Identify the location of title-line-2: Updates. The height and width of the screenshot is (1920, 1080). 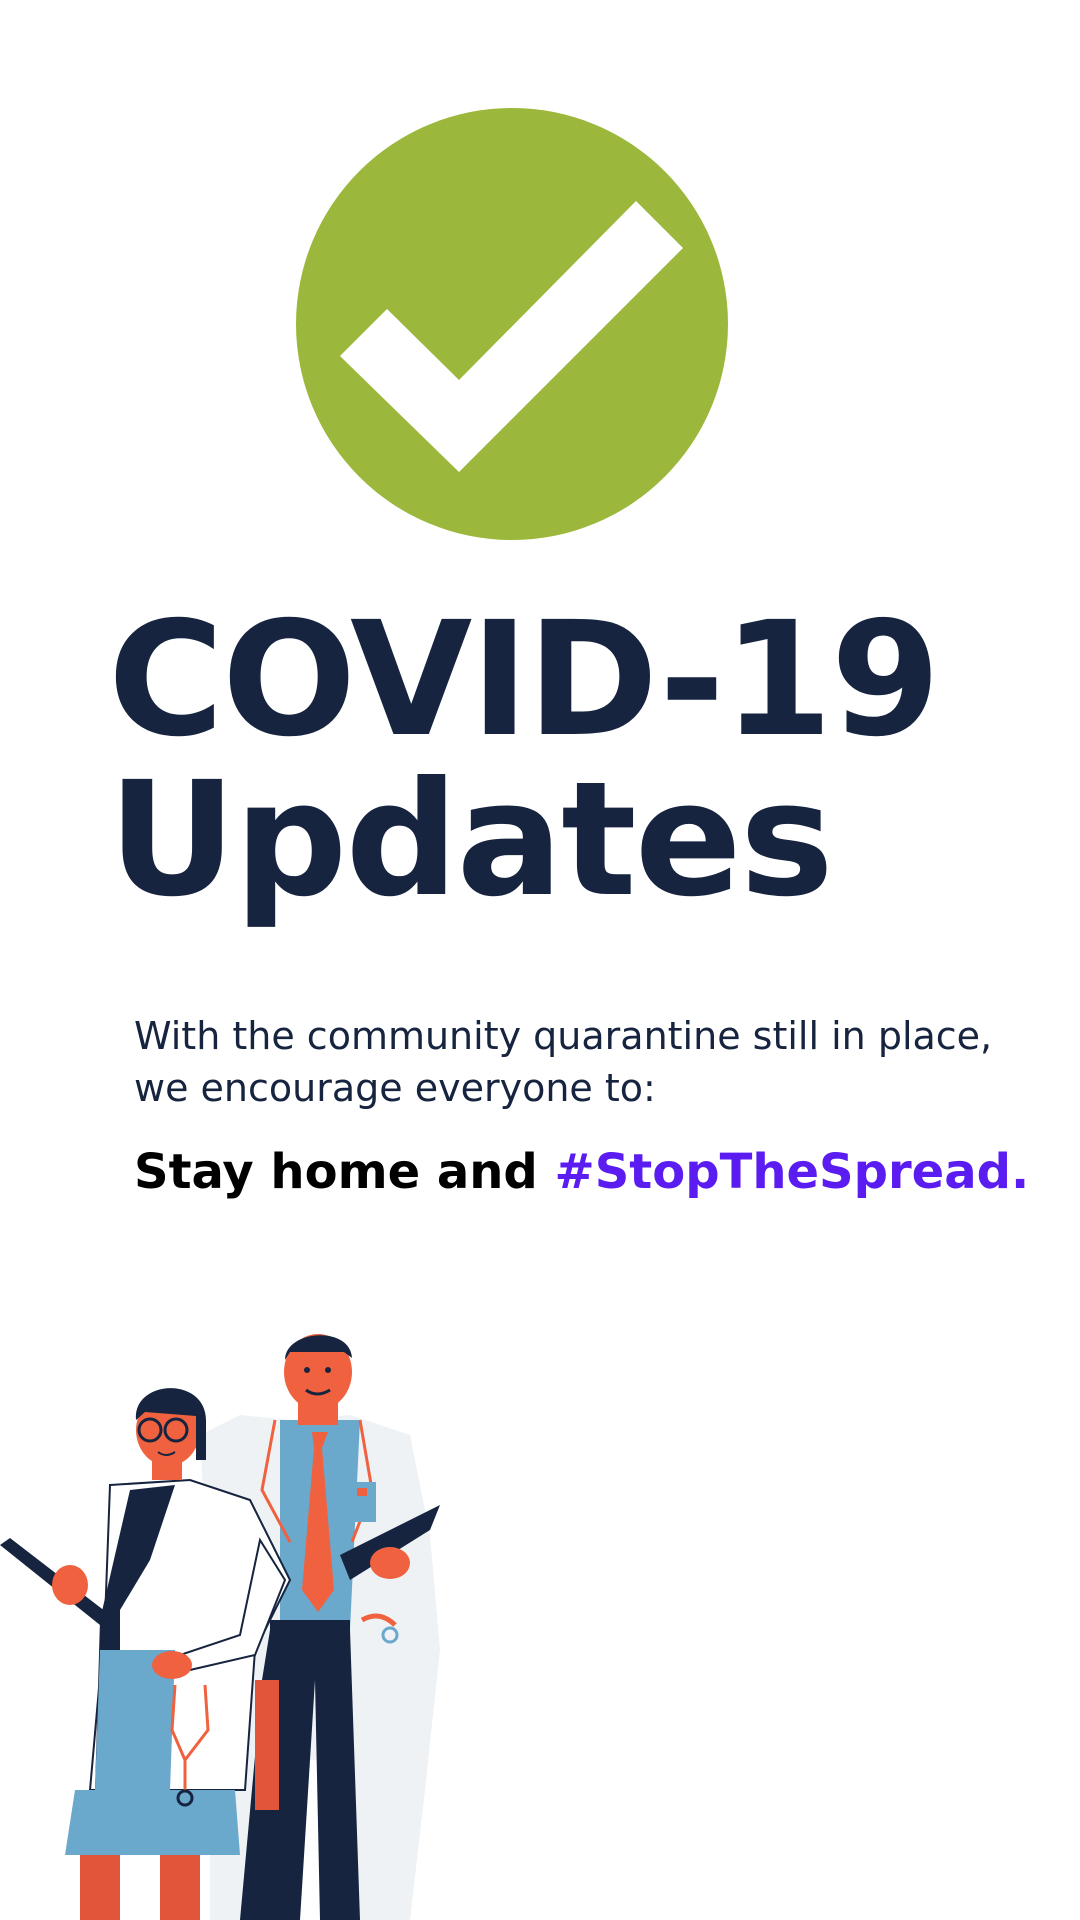
(471, 840).